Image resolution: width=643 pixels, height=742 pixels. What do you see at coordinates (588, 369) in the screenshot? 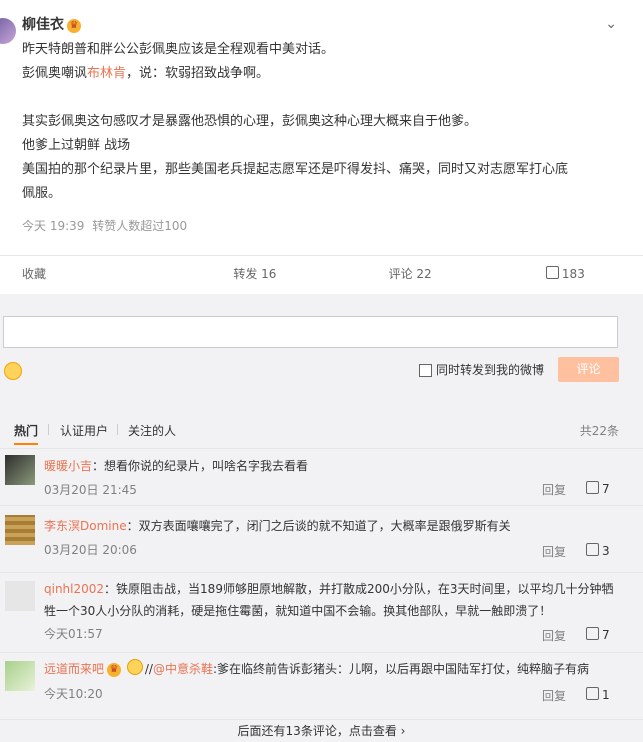
I see `submit-comment-button: 评论` at bounding box center [588, 369].